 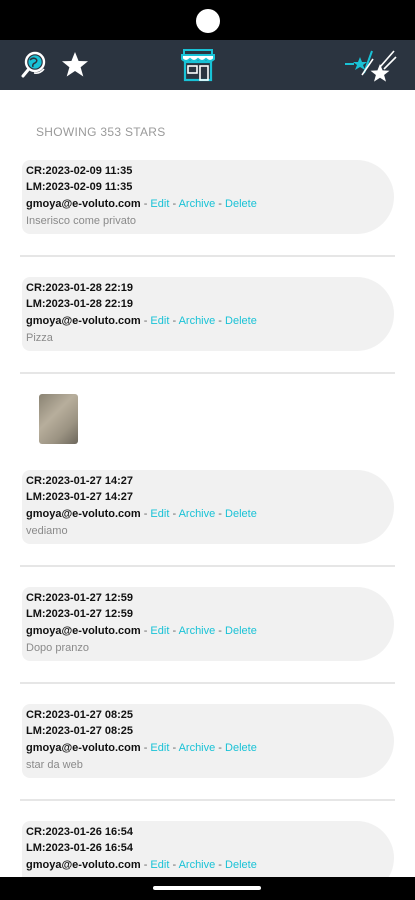 What do you see at coordinates (80, 715) in the screenshot?
I see `created-date: CR:2023-01-27 08:25` at bounding box center [80, 715].